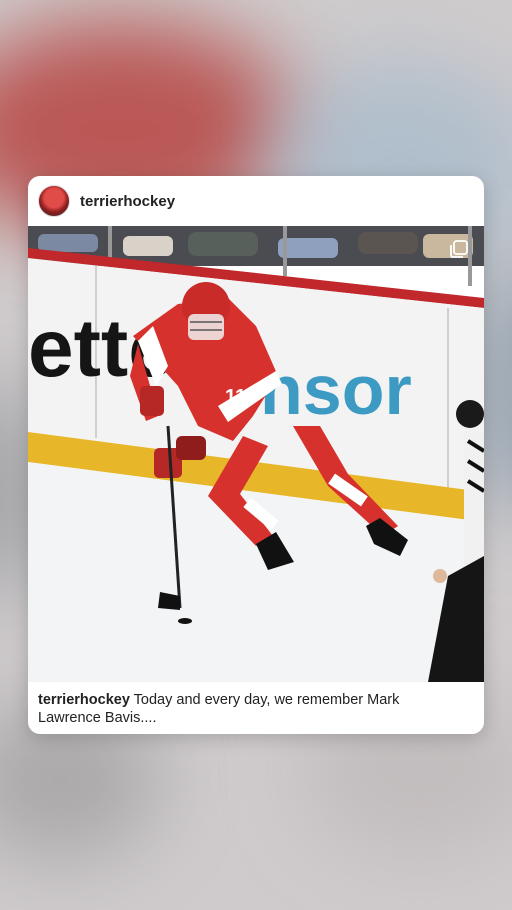 This screenshot has height=910, width=512. What do you see at coordinates (459, 249) in the screenshot?
I see `multiple-photos-icon` at bounding box center [459, 249].